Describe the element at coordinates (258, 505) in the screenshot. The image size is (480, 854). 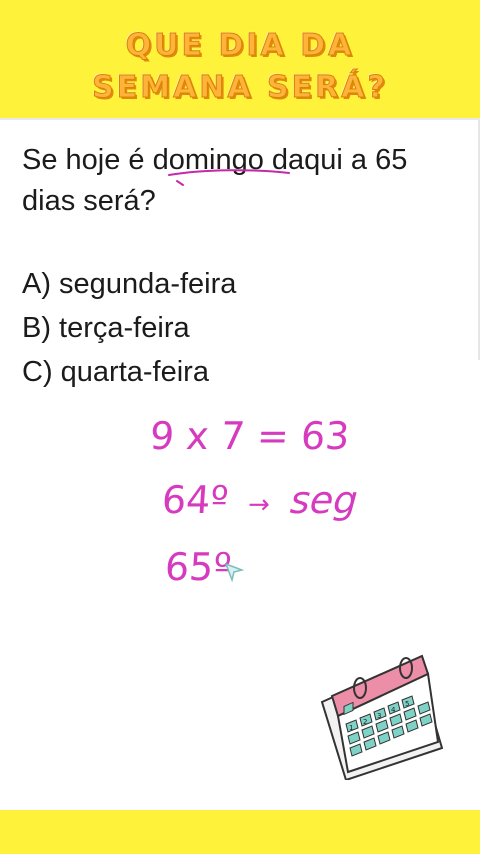
I see `arrow-icon: →` at that location.